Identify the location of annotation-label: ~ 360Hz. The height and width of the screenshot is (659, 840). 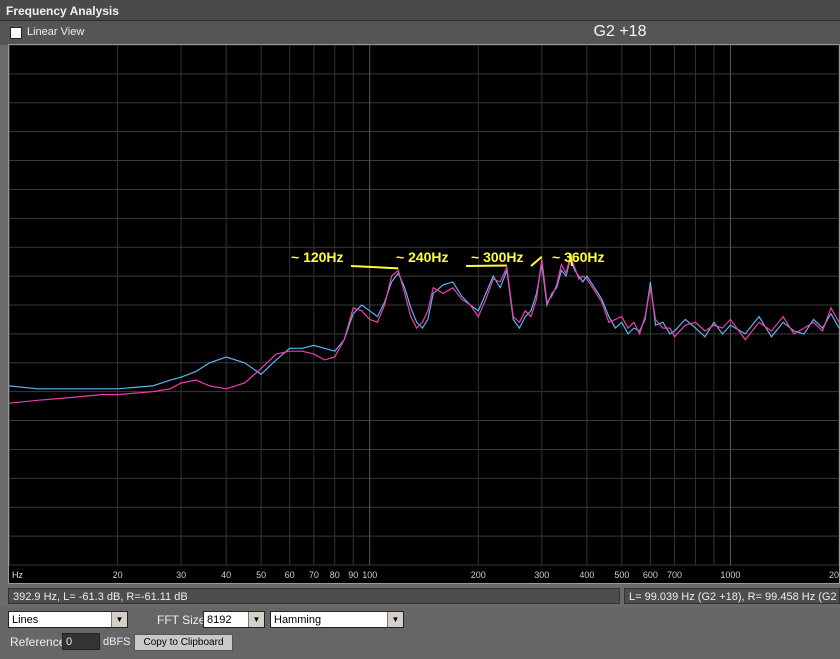
(578, 257).